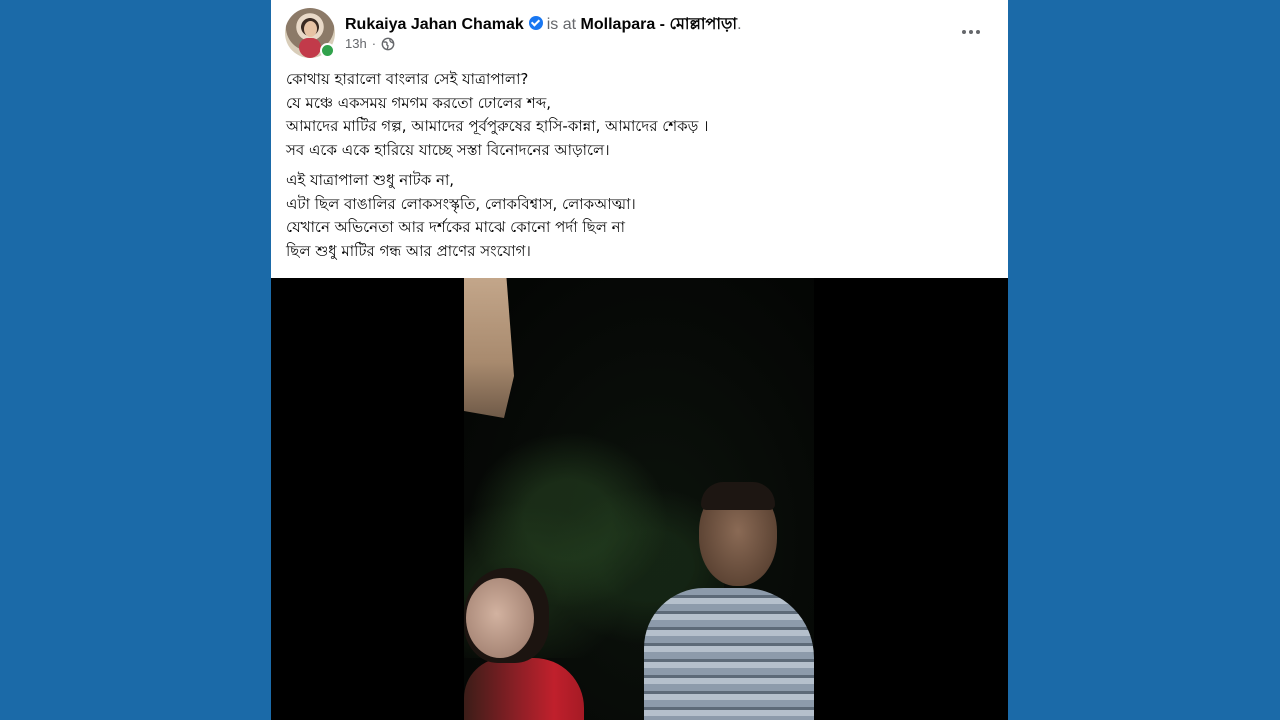 Image resolution: width=1280 pixels, height=720 pixels. Describe the element at coordinates (738, 496) in the screenshot. I see `man-hair` at that location.